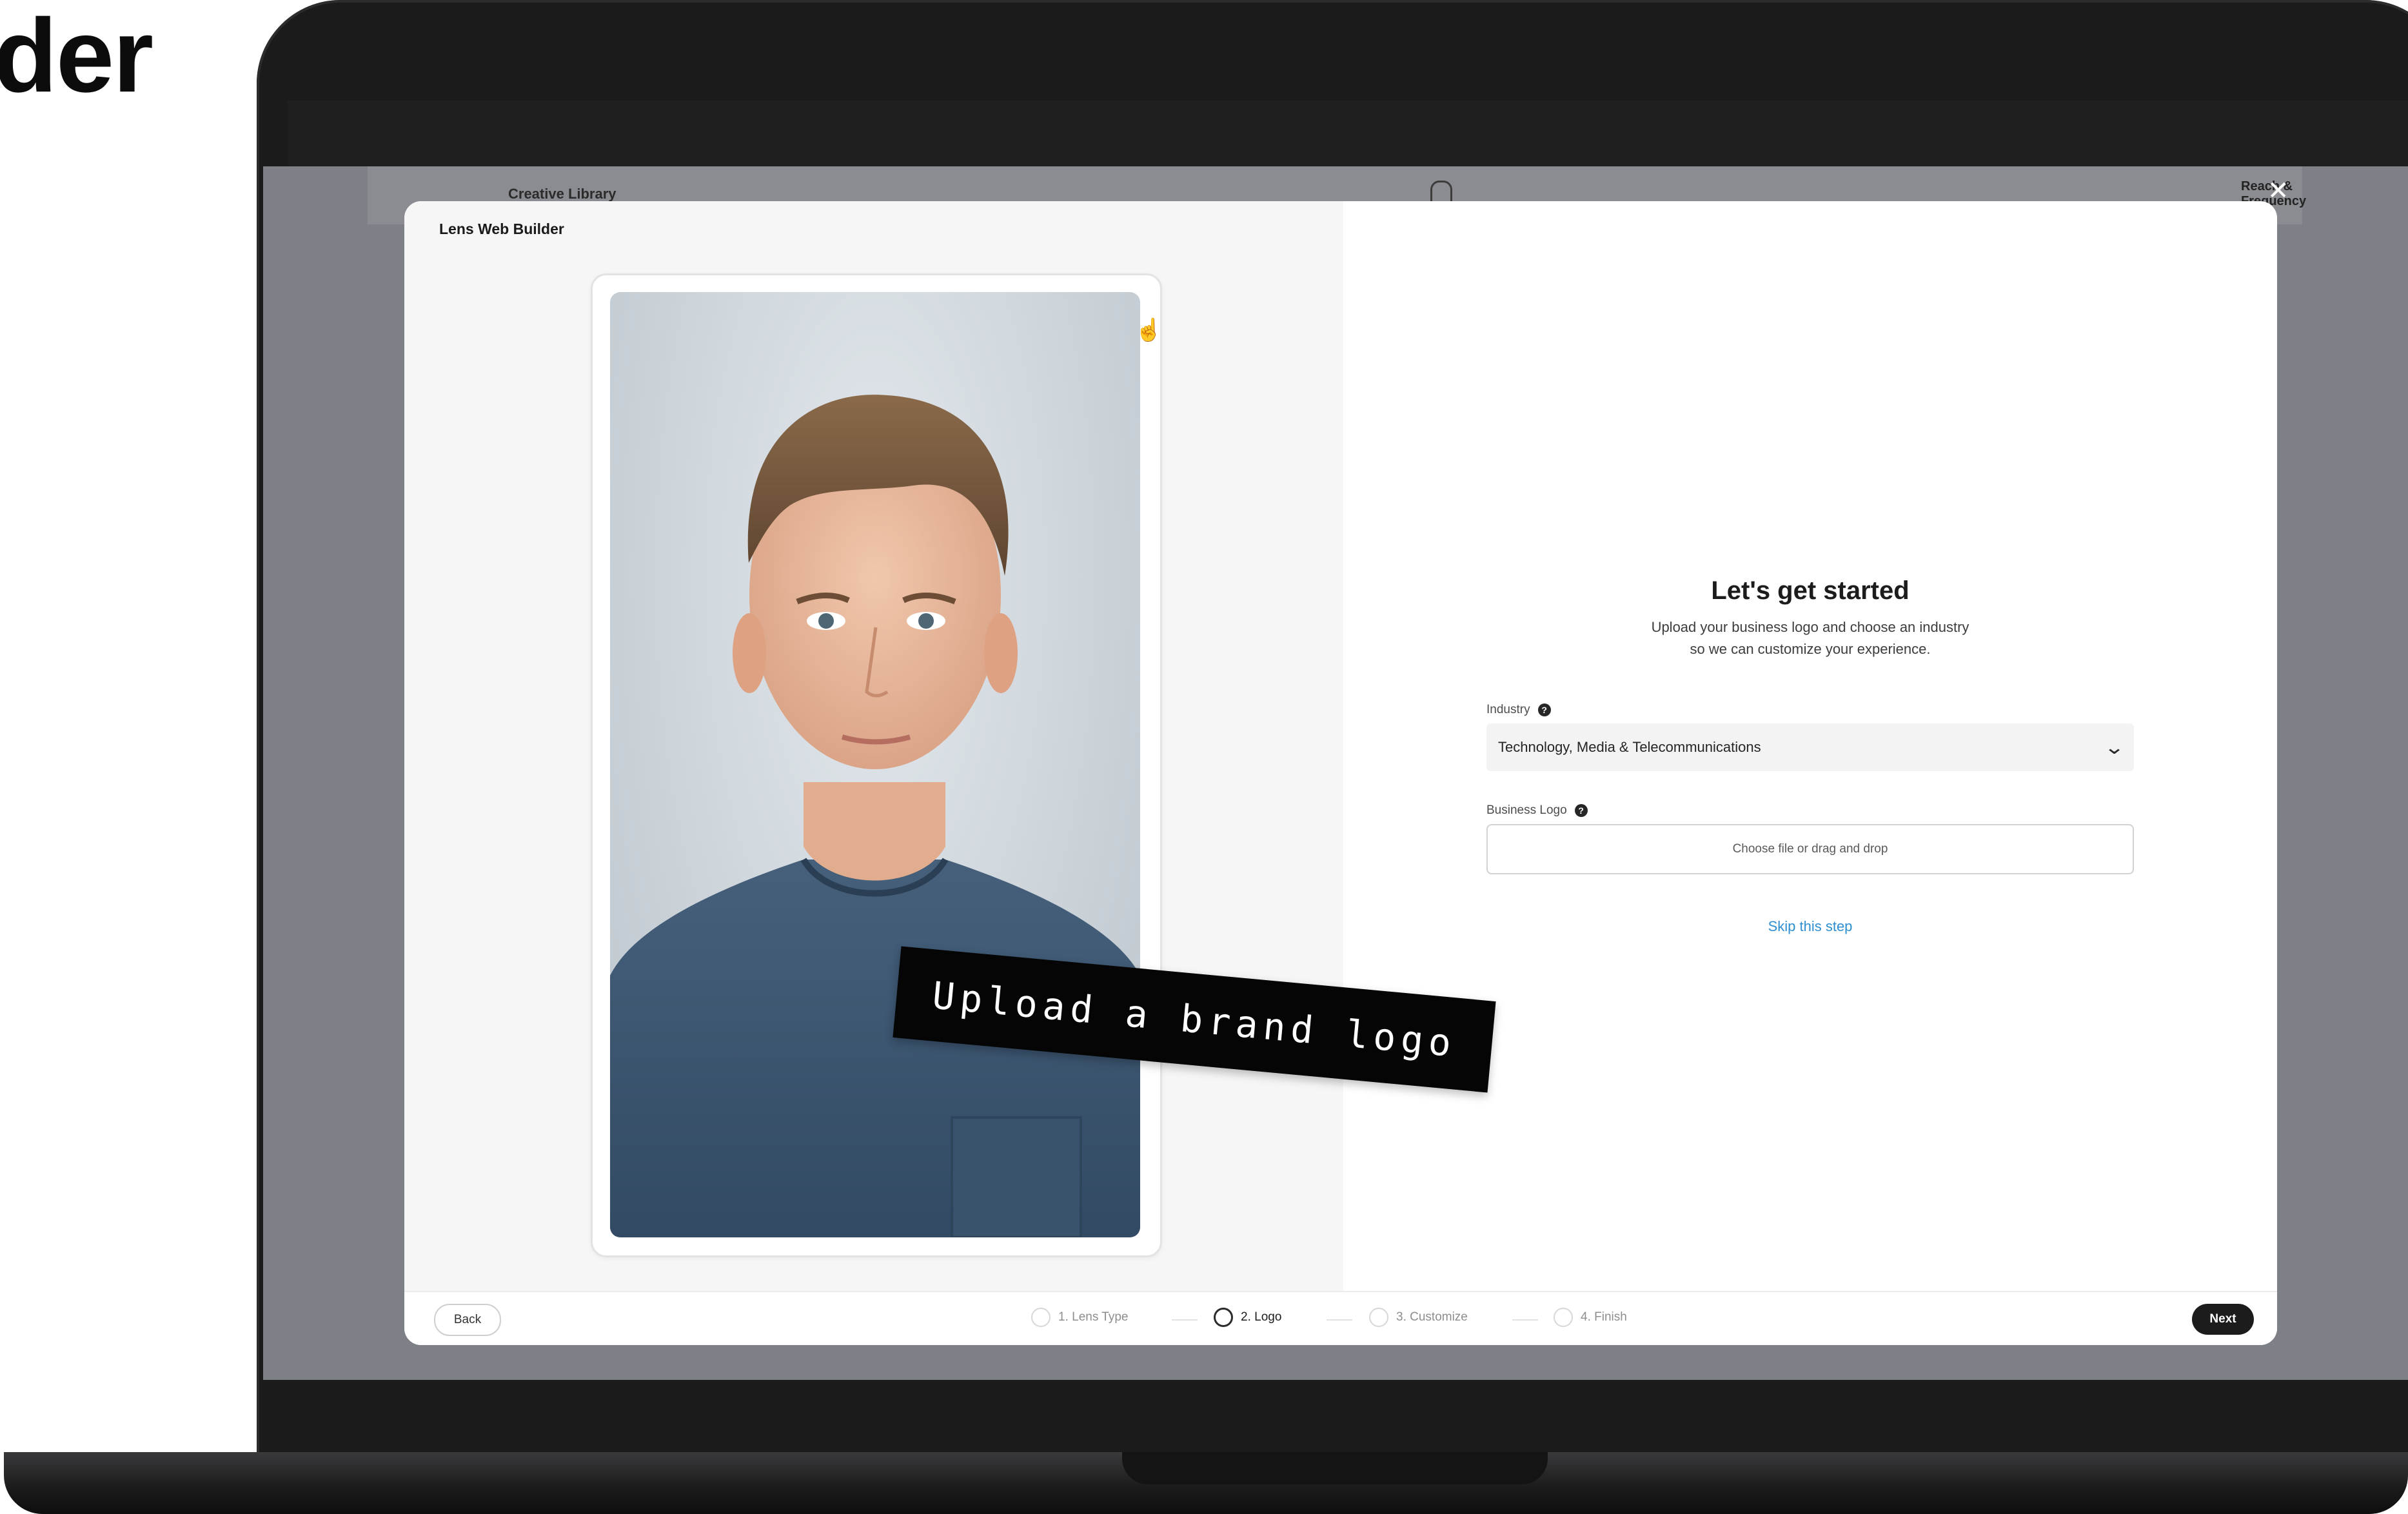 The height and width of the screenshot is (1514, 2408). Describe the element at coordinates (501, 229) in the screenshot. I see `modal-title: Lens Web Builder` at that location.